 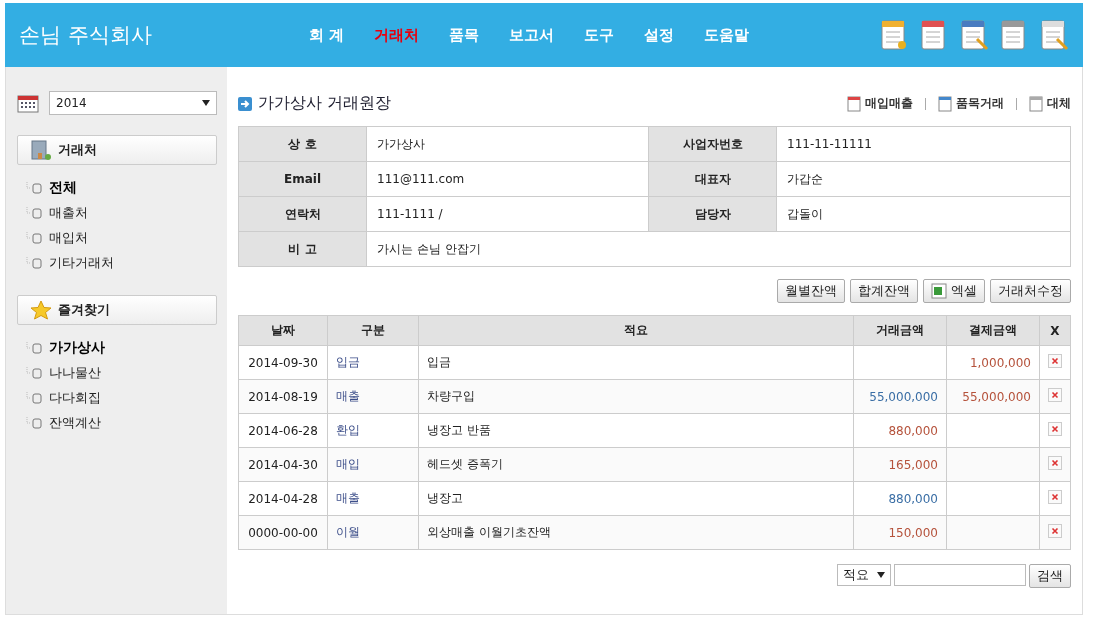 What do you see at coordinates (980, 103) in the screenshot?
I see `link: 품목거래` at bounding box center [980, 103].